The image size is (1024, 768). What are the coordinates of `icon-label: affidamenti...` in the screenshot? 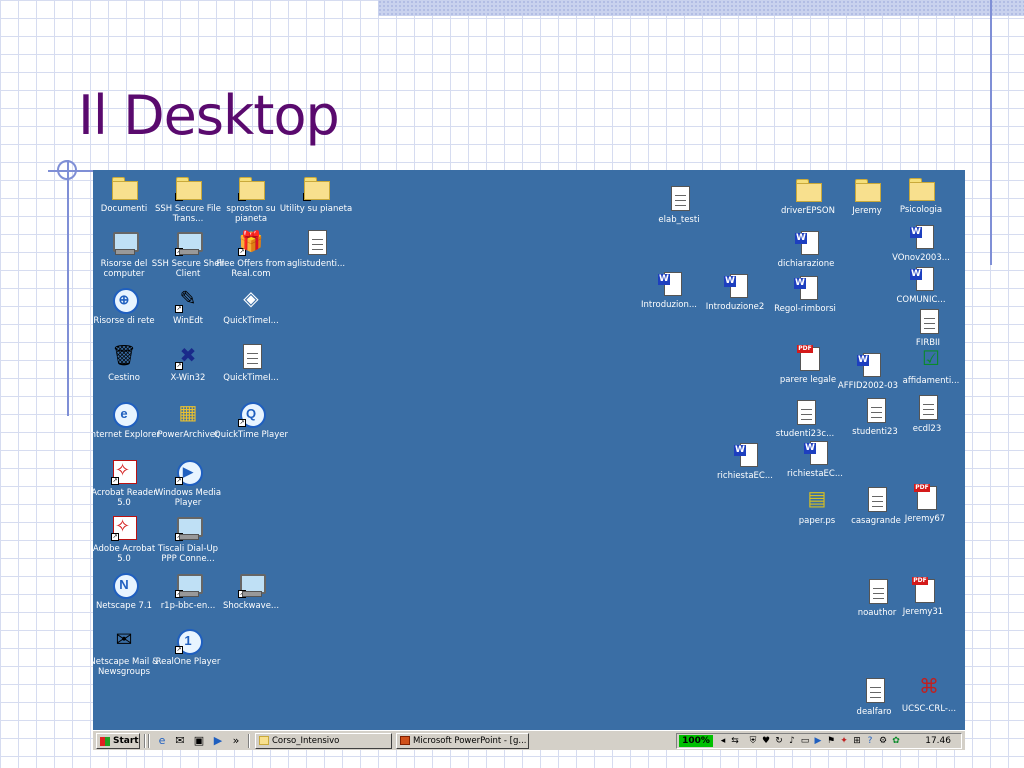 It's located at (931, 381).